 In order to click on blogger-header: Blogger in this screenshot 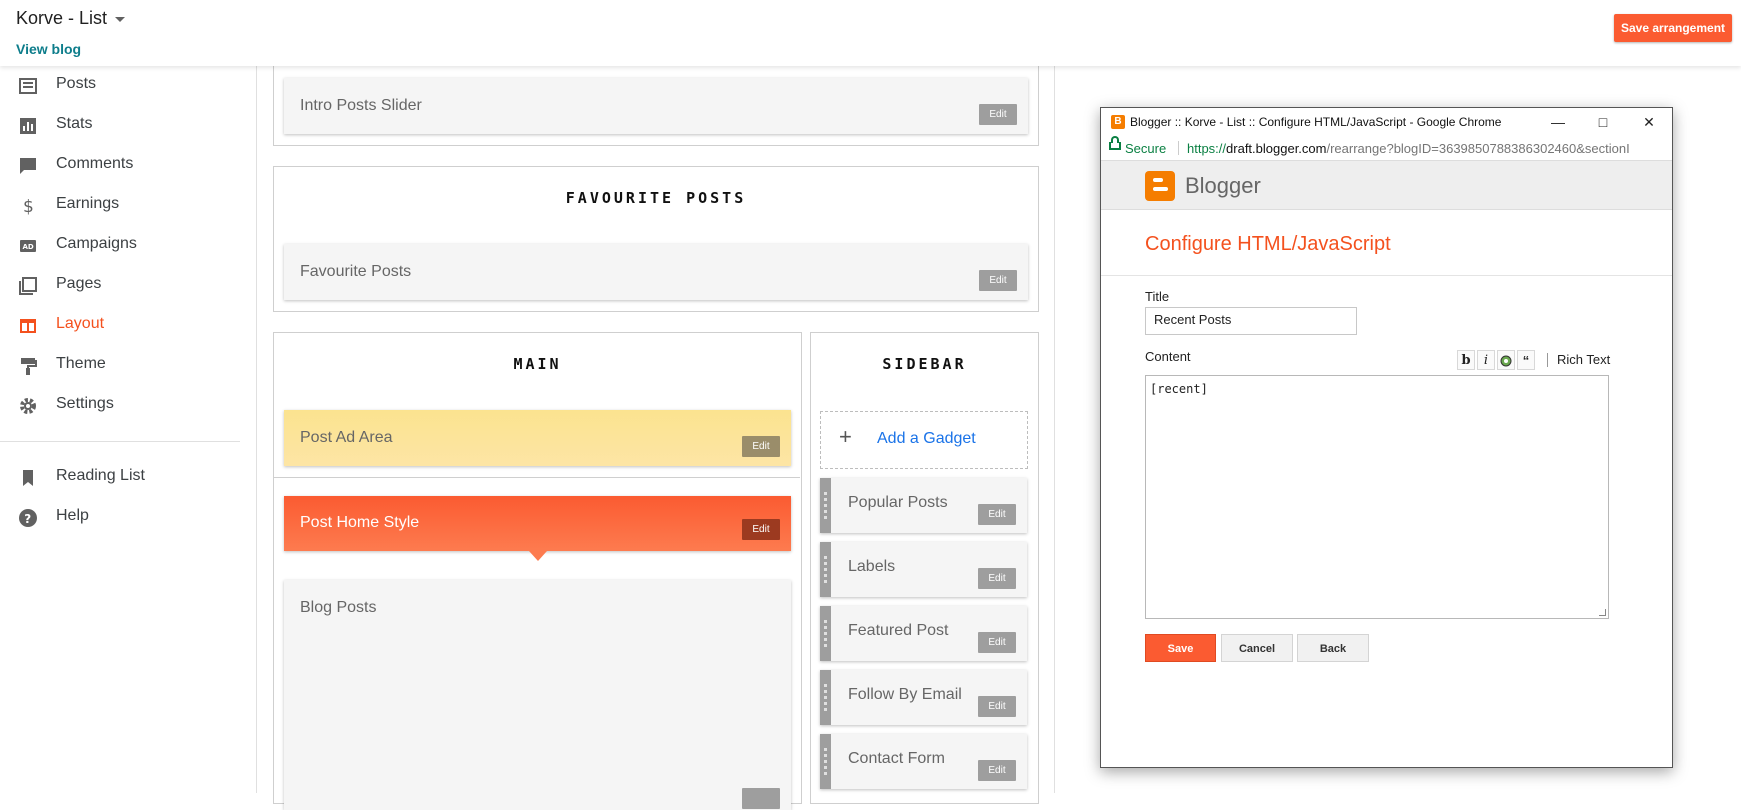, I will do `click(1386, 185)`.